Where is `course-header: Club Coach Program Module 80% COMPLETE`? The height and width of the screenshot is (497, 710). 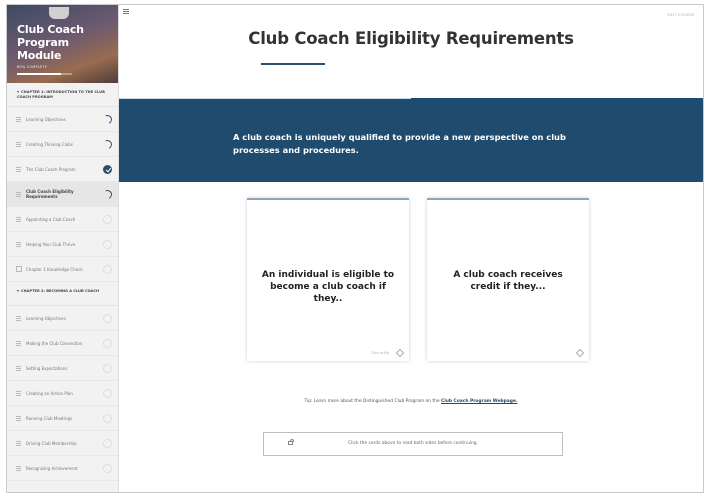
course-header: Club Coach Program Module 80% COMPLETE is located at coordinates (62, 44).